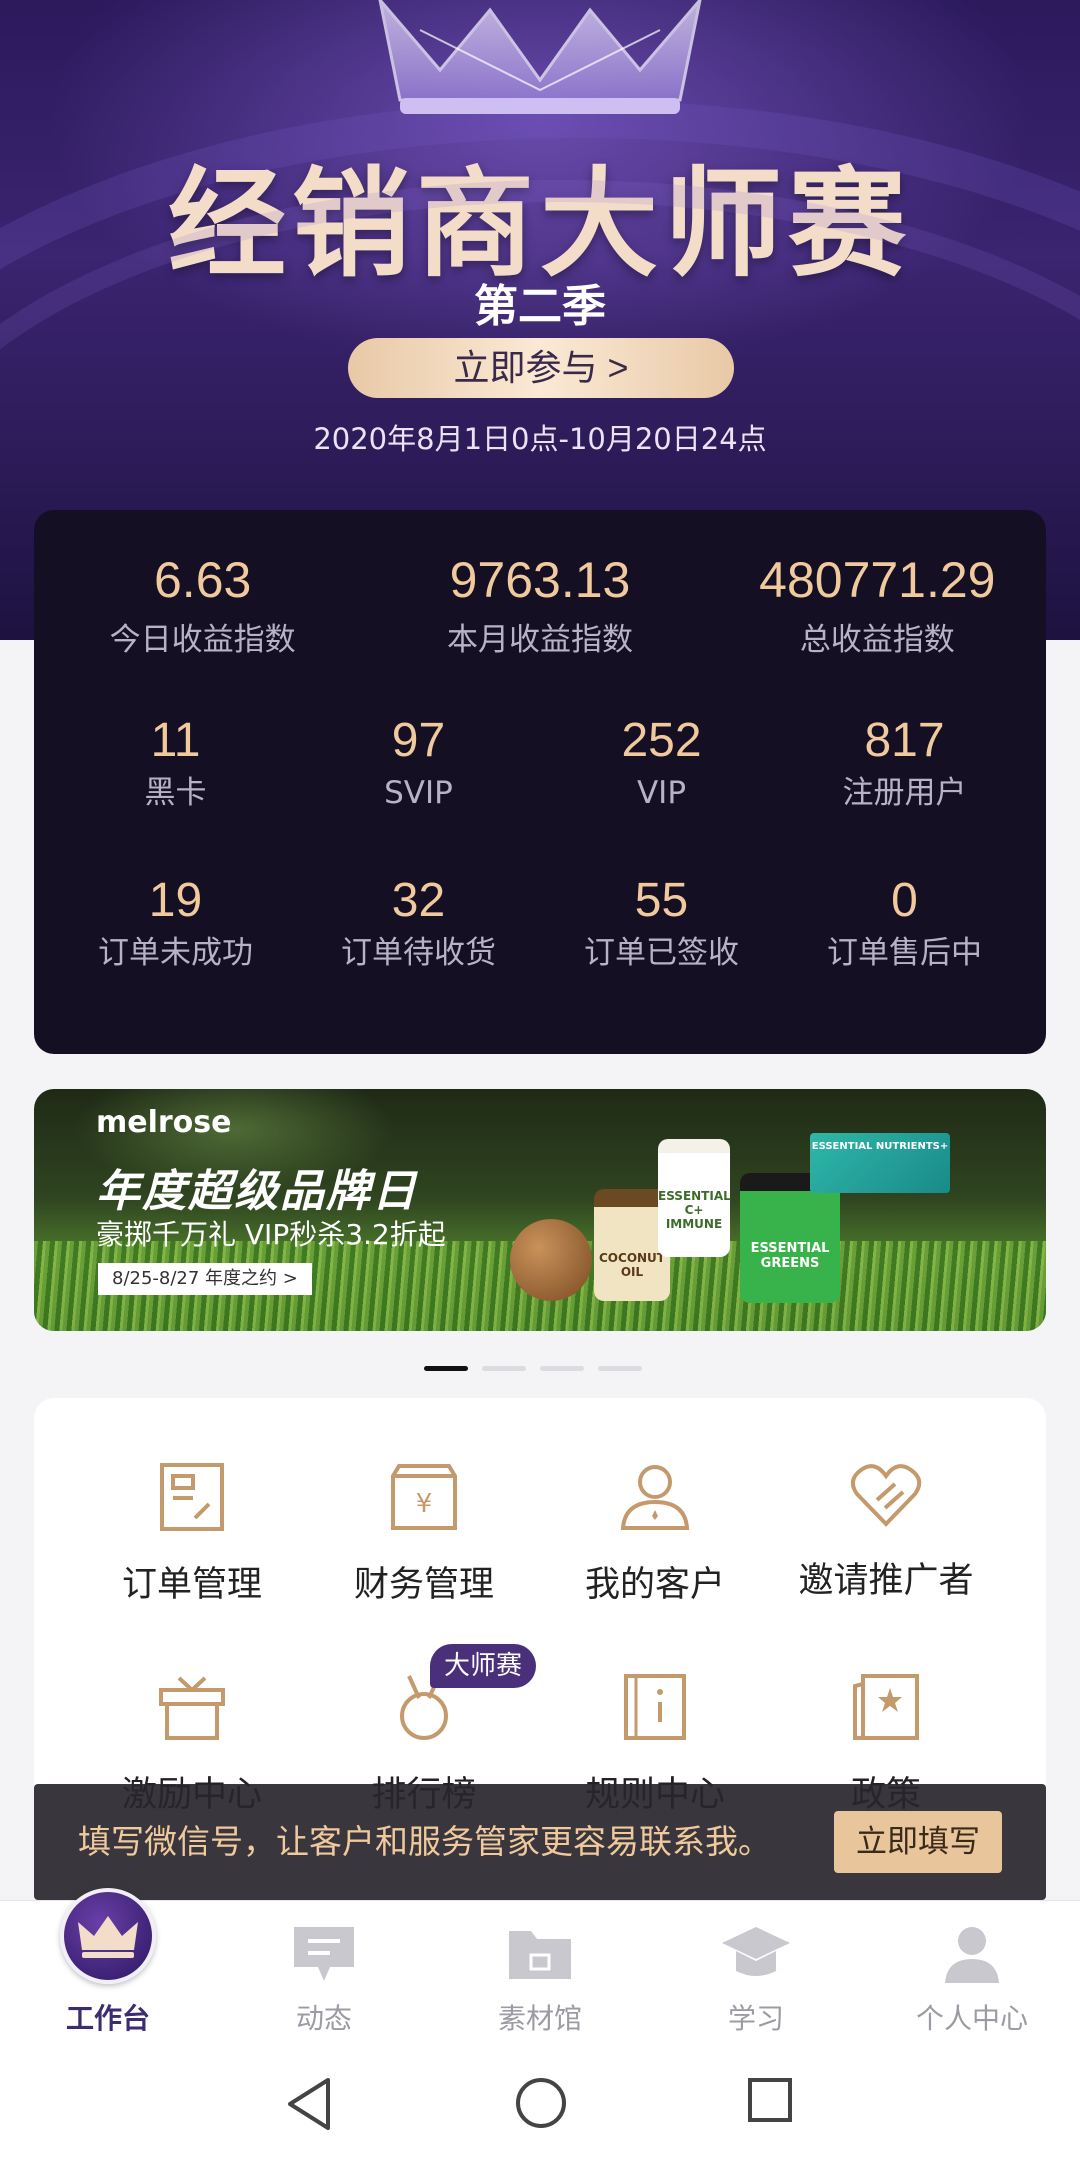 This screenshot has height=2162, width=1080. Describe the element at coordinates (540, 1955) in the screenshot. I see `folder-icon` at that location.